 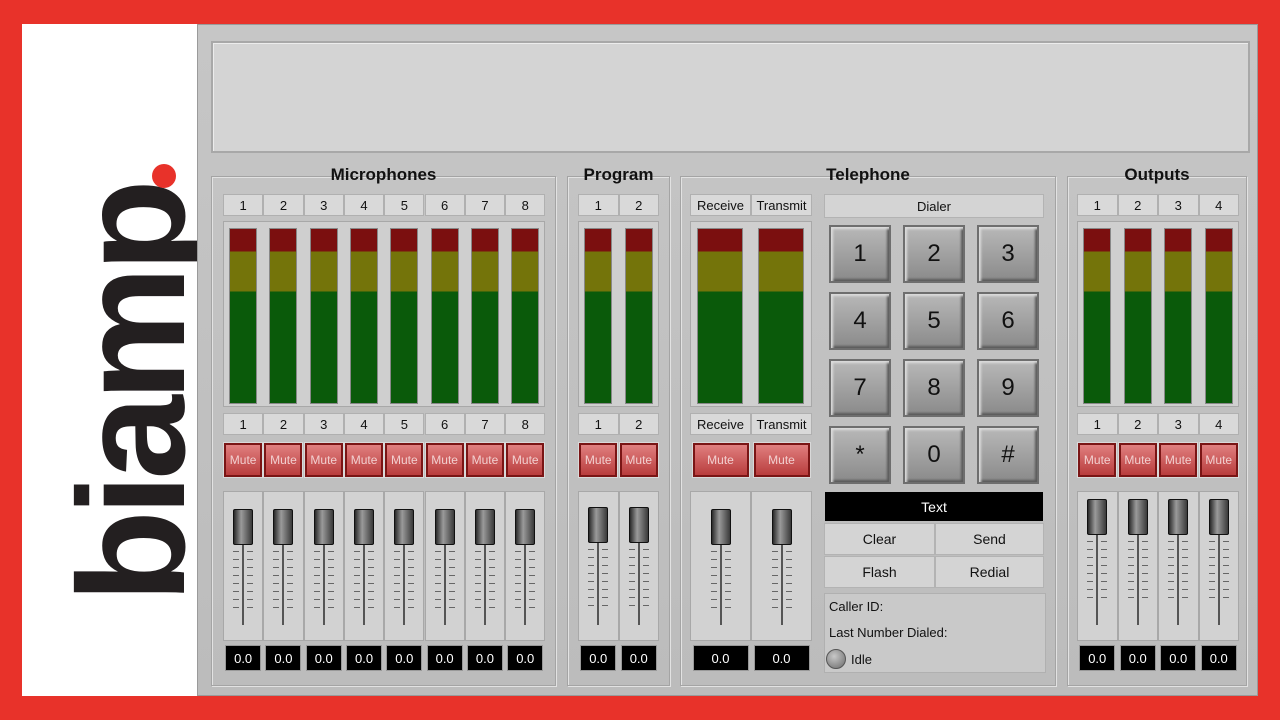 I want to click on dial-key-5: 5, so click(x=934, y=321).